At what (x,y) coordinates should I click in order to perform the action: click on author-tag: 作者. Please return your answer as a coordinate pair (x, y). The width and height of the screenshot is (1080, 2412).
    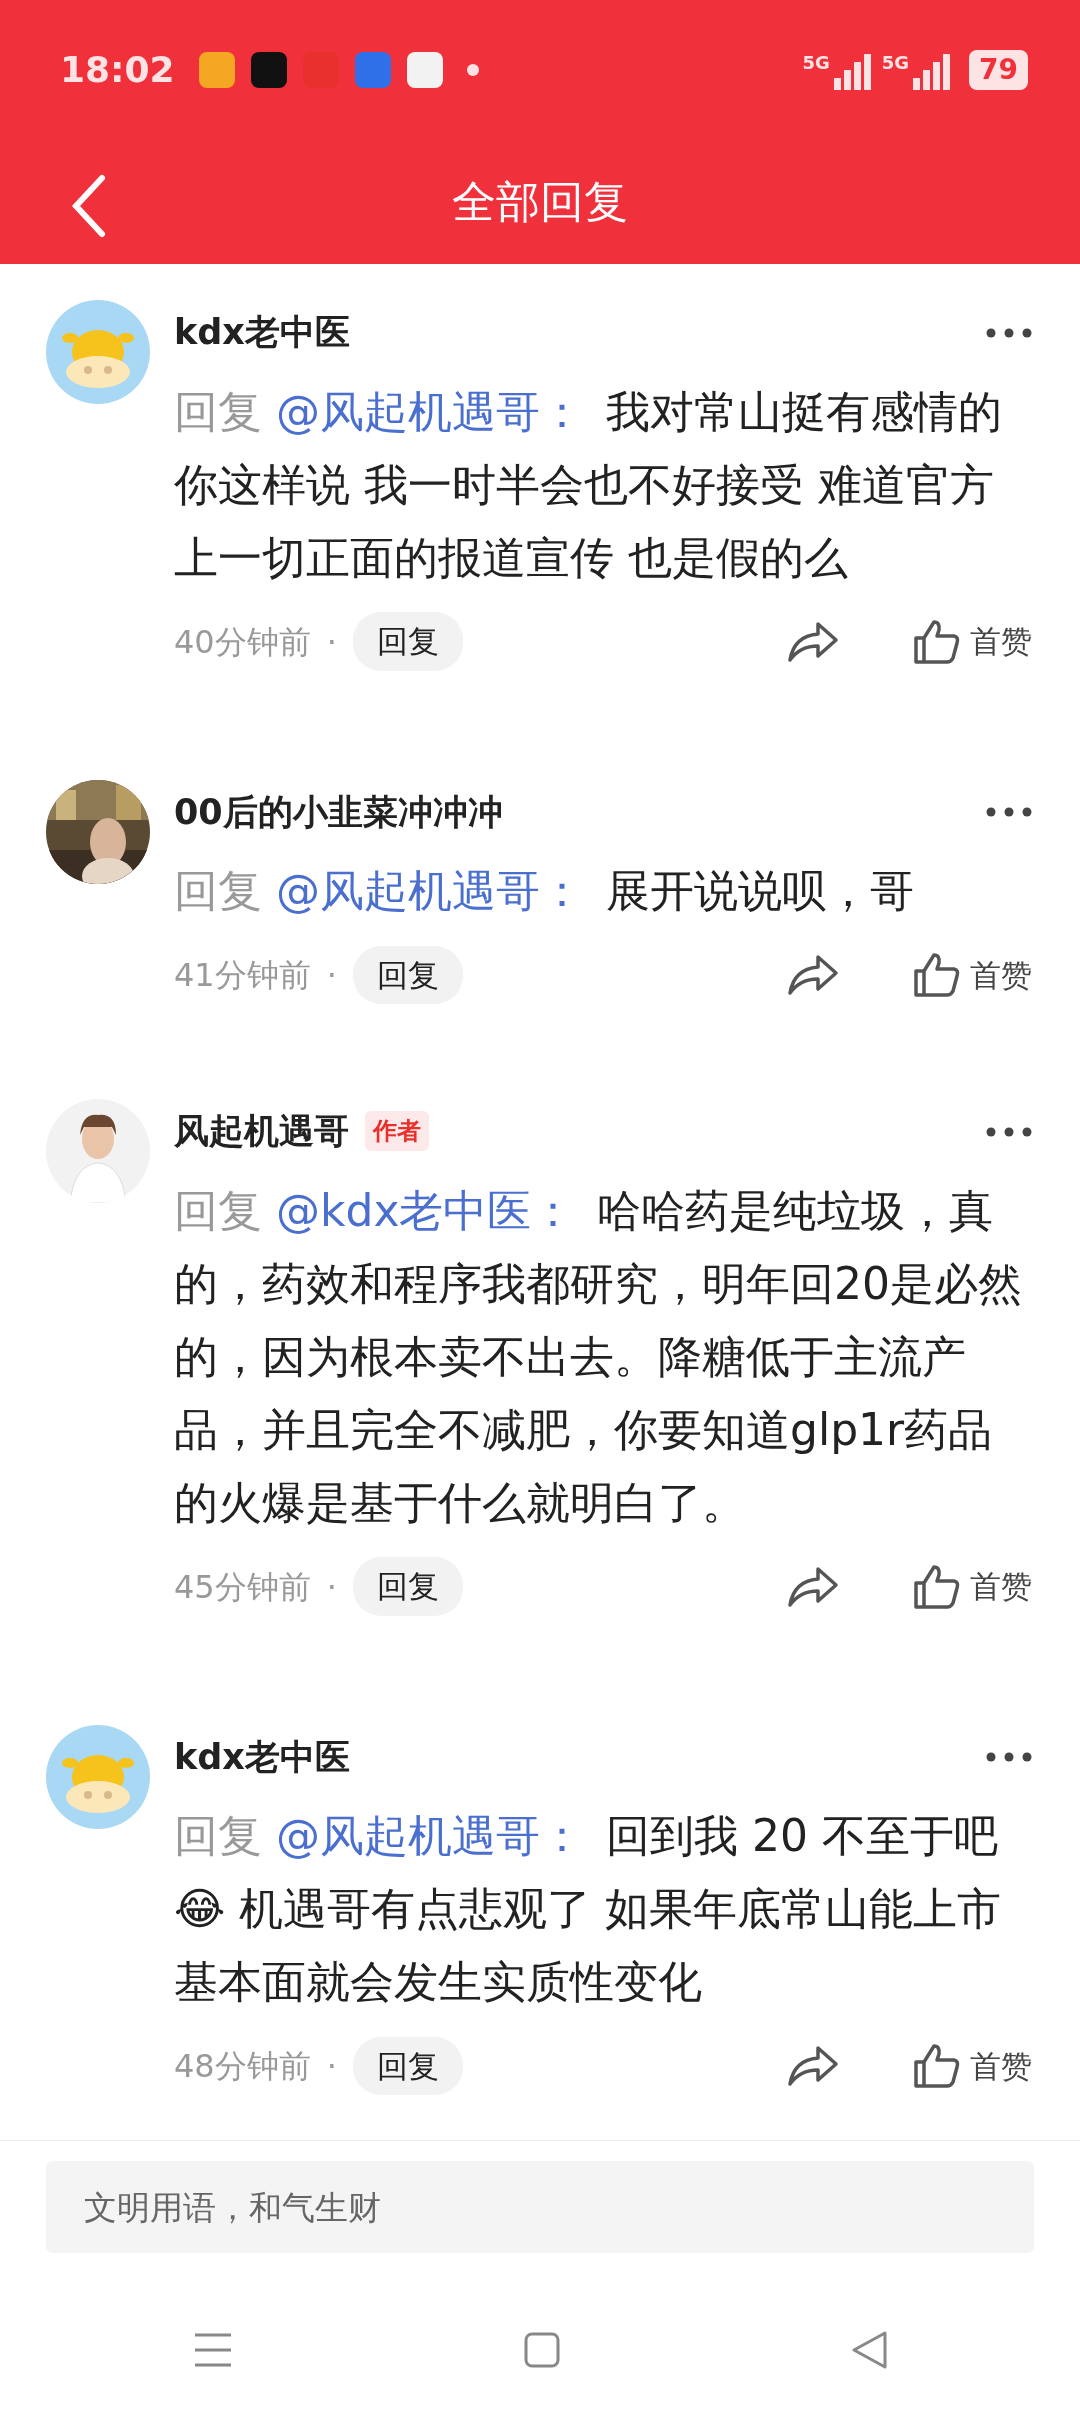
    Looking at the image, I should click on (397, 1131).